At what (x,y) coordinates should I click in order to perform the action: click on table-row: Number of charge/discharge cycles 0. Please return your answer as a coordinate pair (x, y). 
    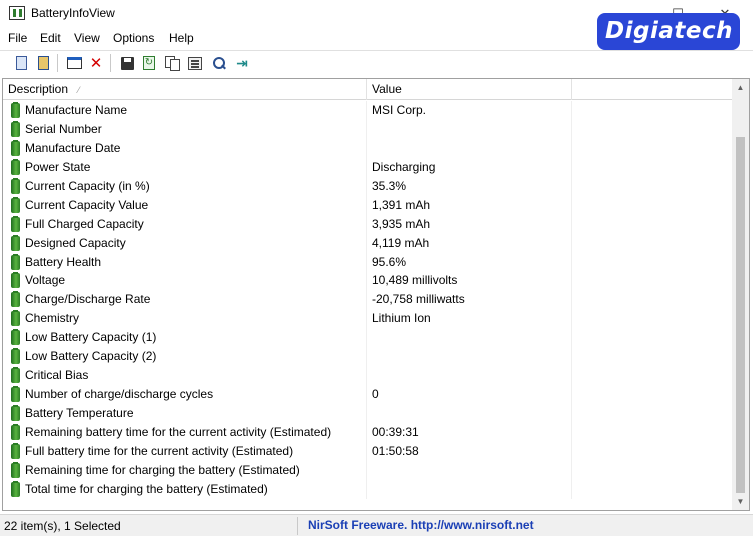
    Looking at the image, I should click on (368, 394).